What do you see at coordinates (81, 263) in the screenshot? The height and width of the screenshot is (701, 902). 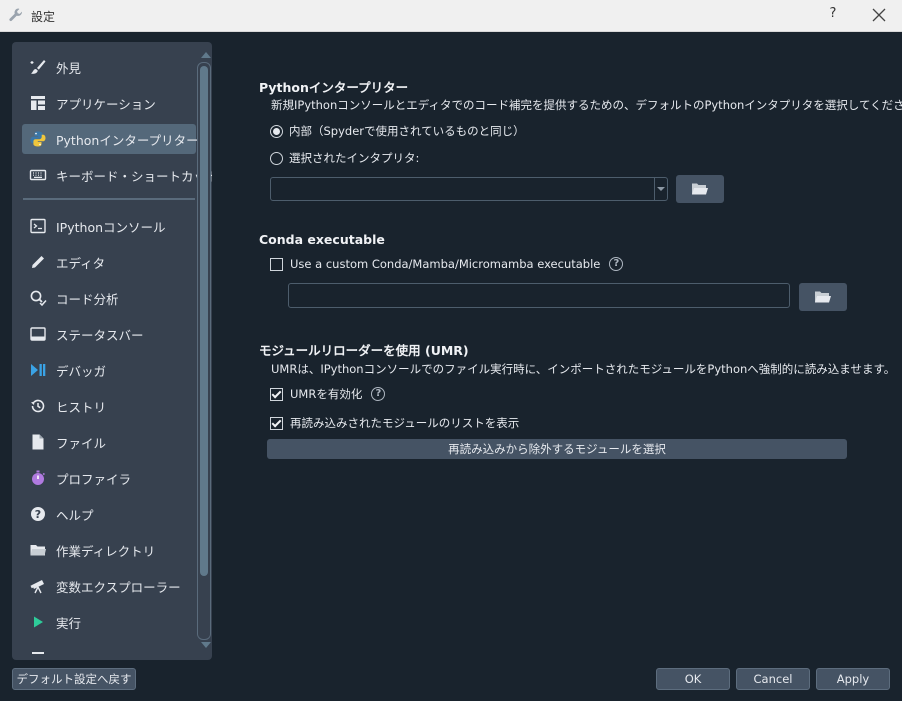 I see `sidebar-item-label: エディタ` at bounding box center [81, 263].